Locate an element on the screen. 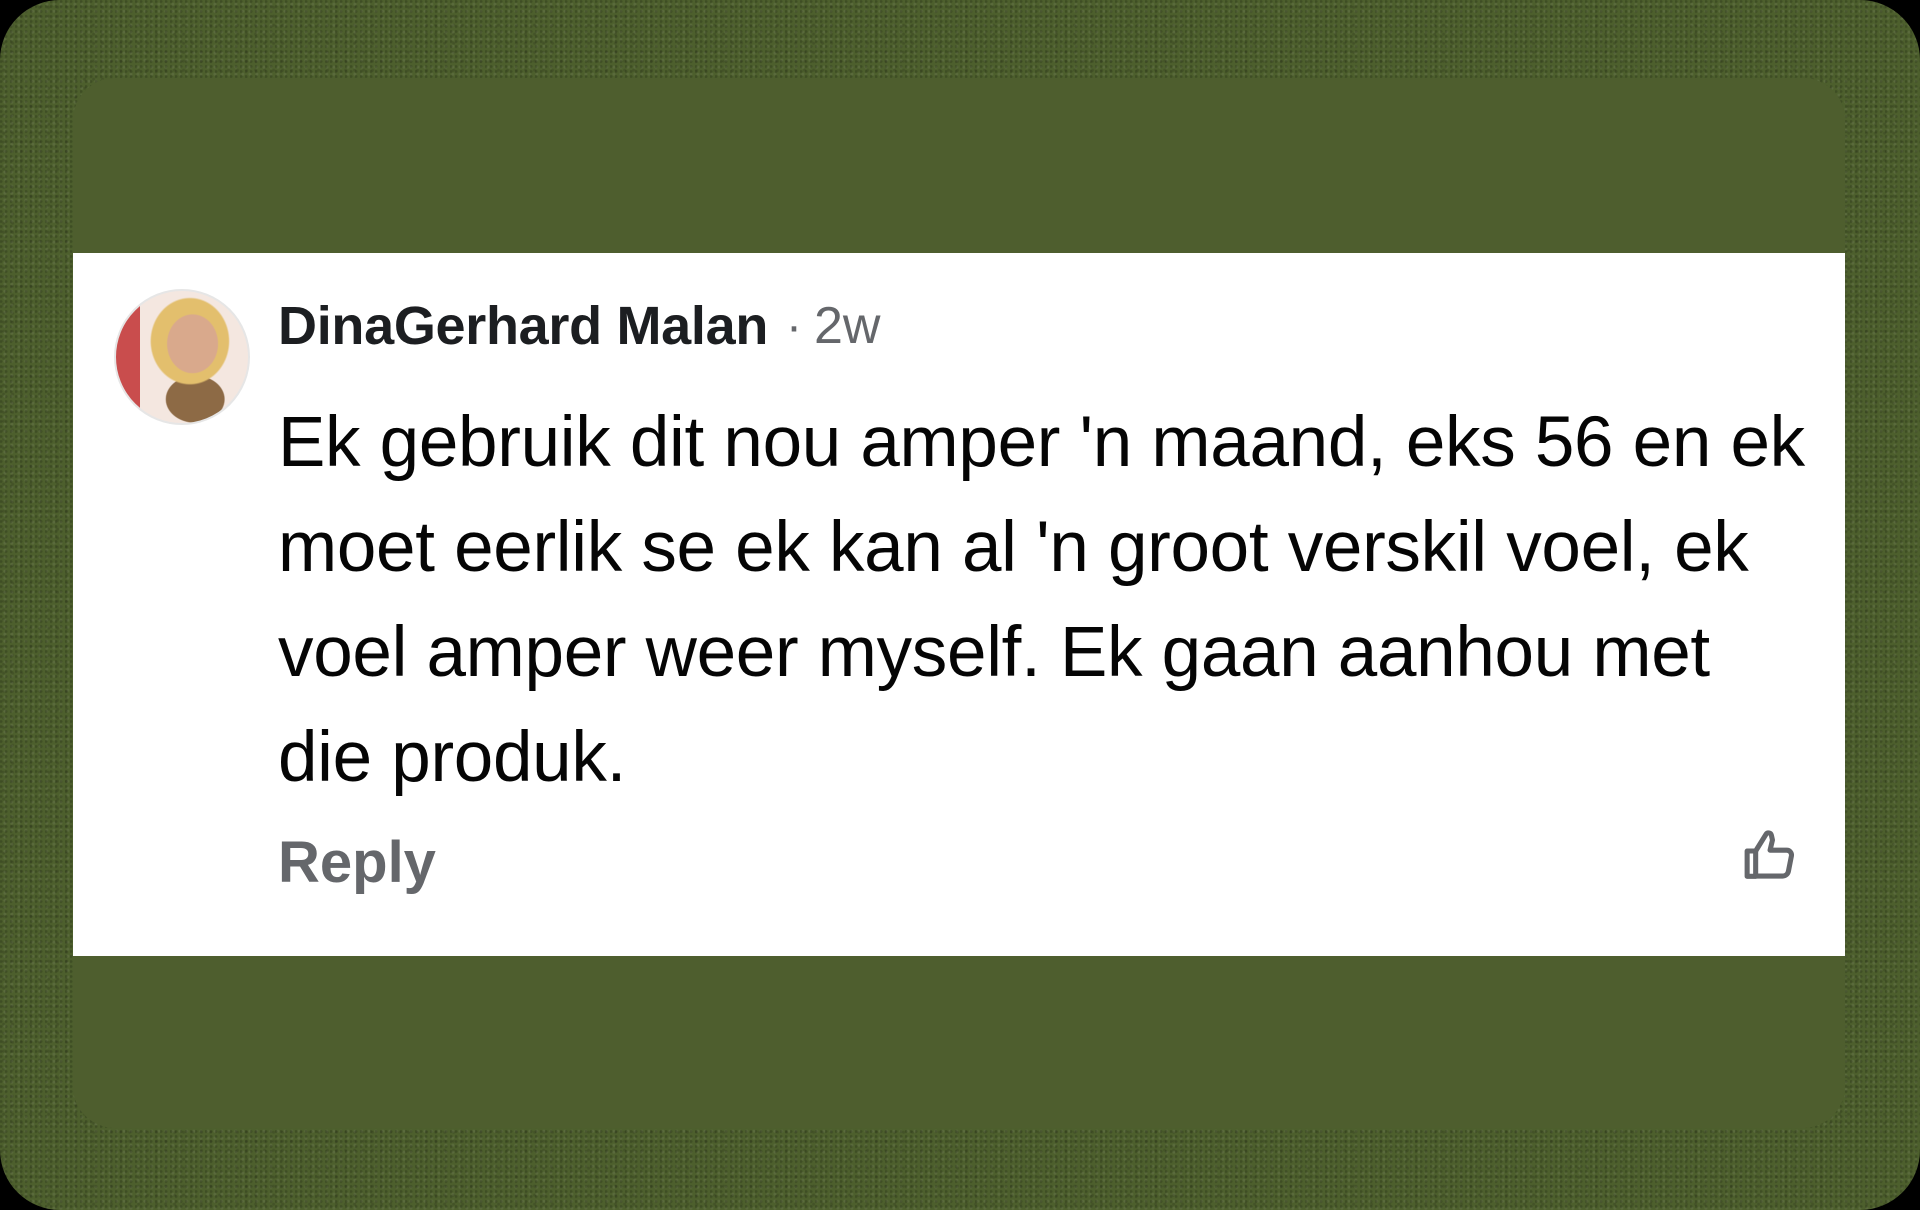 Image resolution: width=1920 pixels, height=1210 pixels. avatar is located at coordinates (182, 357).